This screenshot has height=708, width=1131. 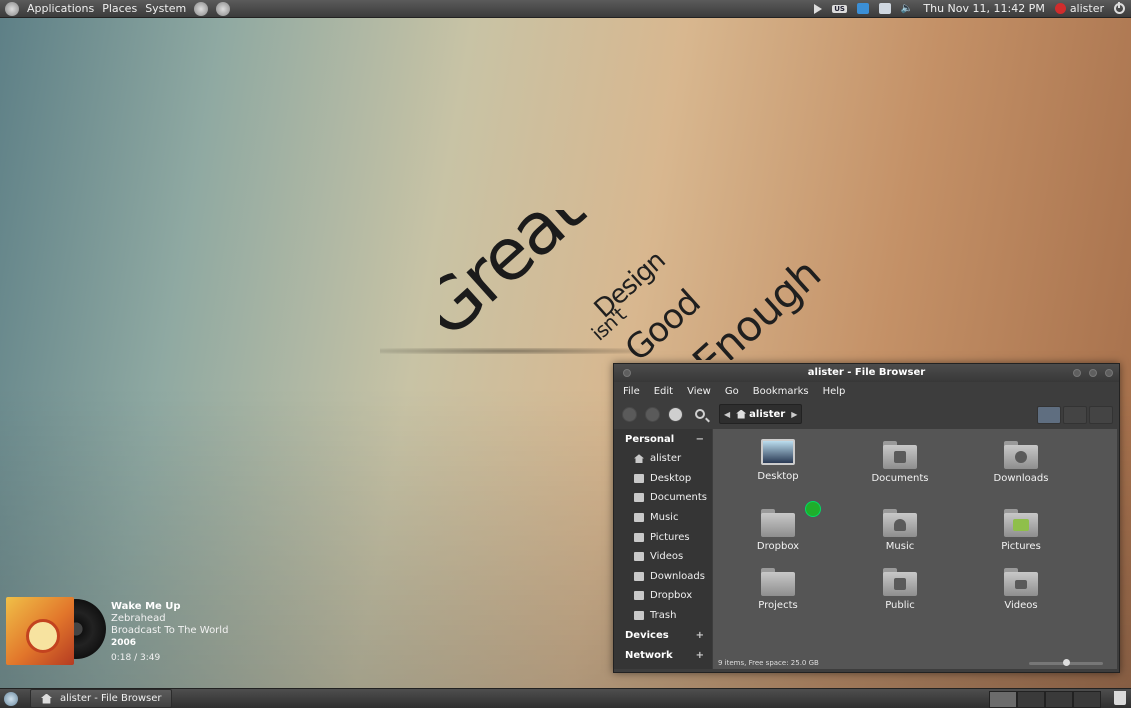 What do you see at coordinates (146, 606) in the screenshot?
I see `track-title: Wake Me Up` at bounding box center [146, 606].